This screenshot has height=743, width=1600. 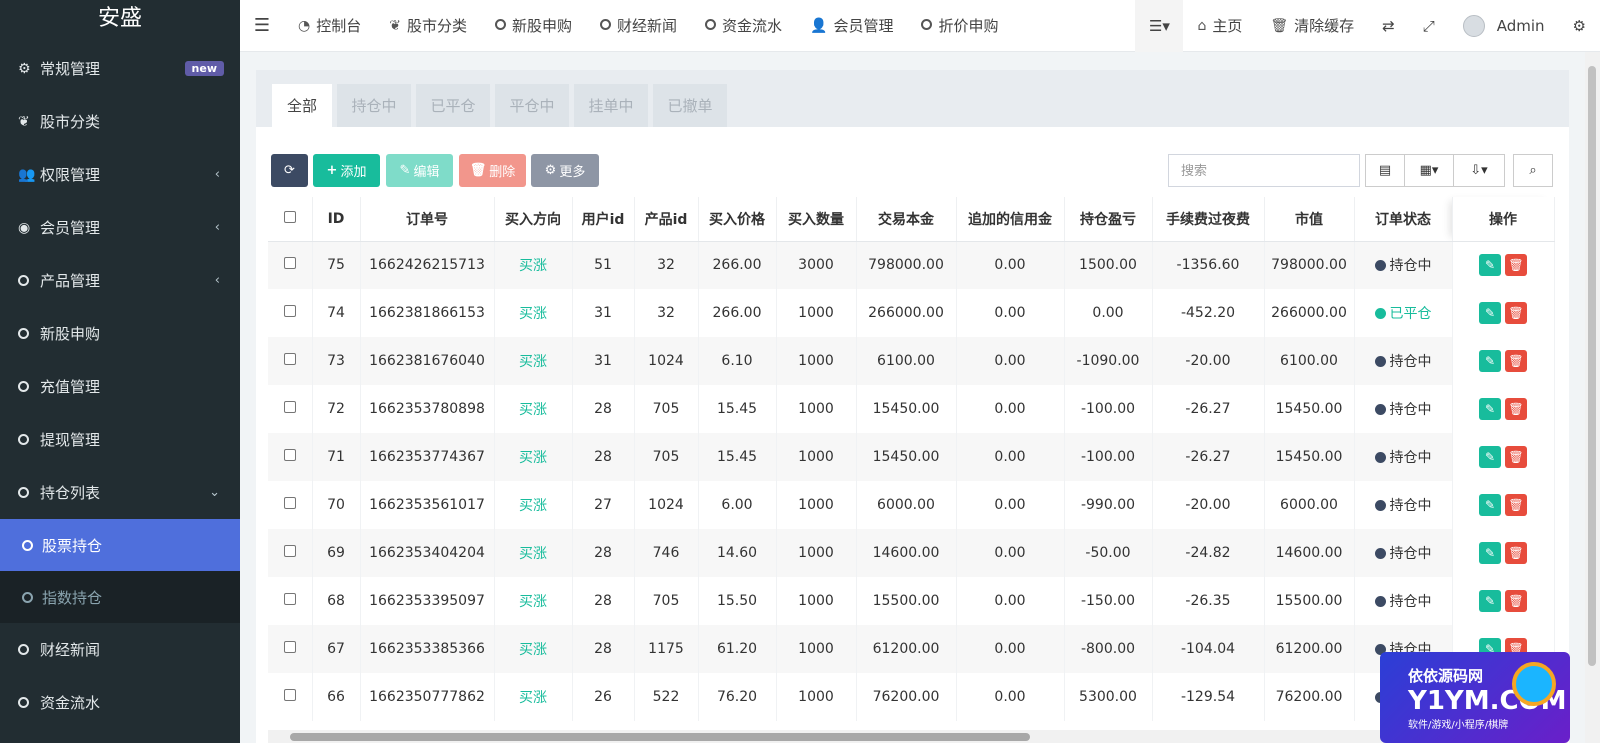 What do you see at coordinates (492, 170) in the screenshot?
I see `delete-button: 🗑 删除` at bounding box center [492, 170].